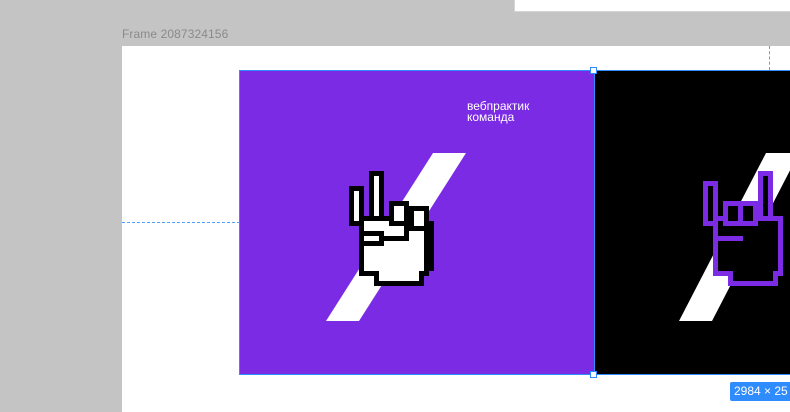 This screenshot has height=412, width=790. I want to click on dimensions-badge: 2984 × 25, so click(760, 391).